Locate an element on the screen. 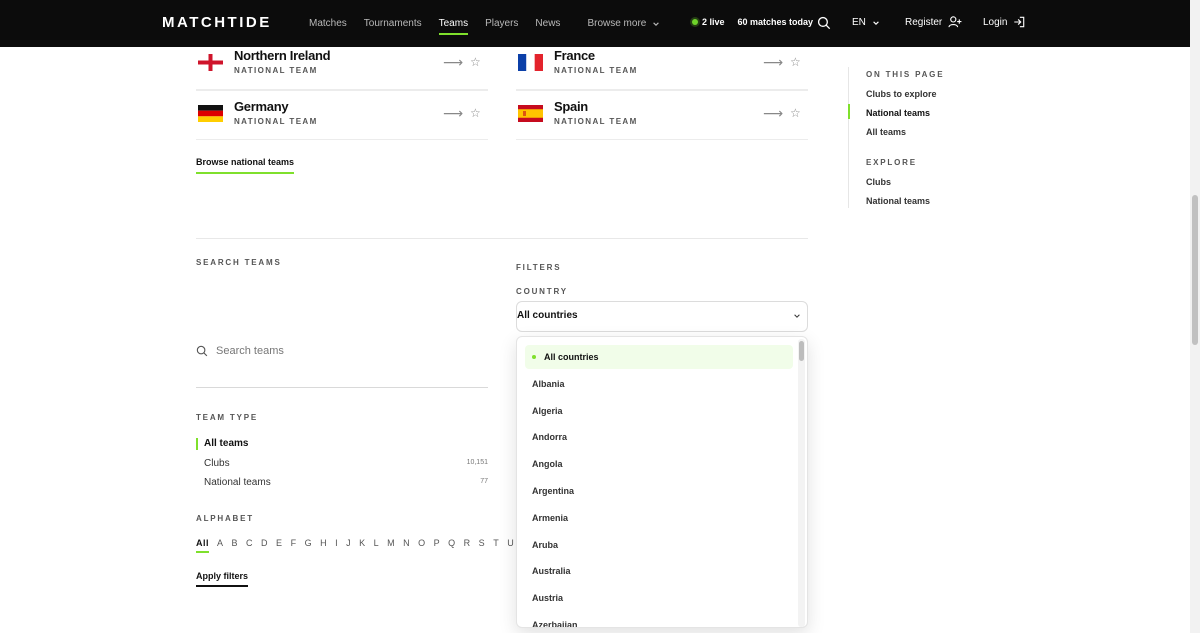  country-option: Argentina is located at coordinates (659, 491).